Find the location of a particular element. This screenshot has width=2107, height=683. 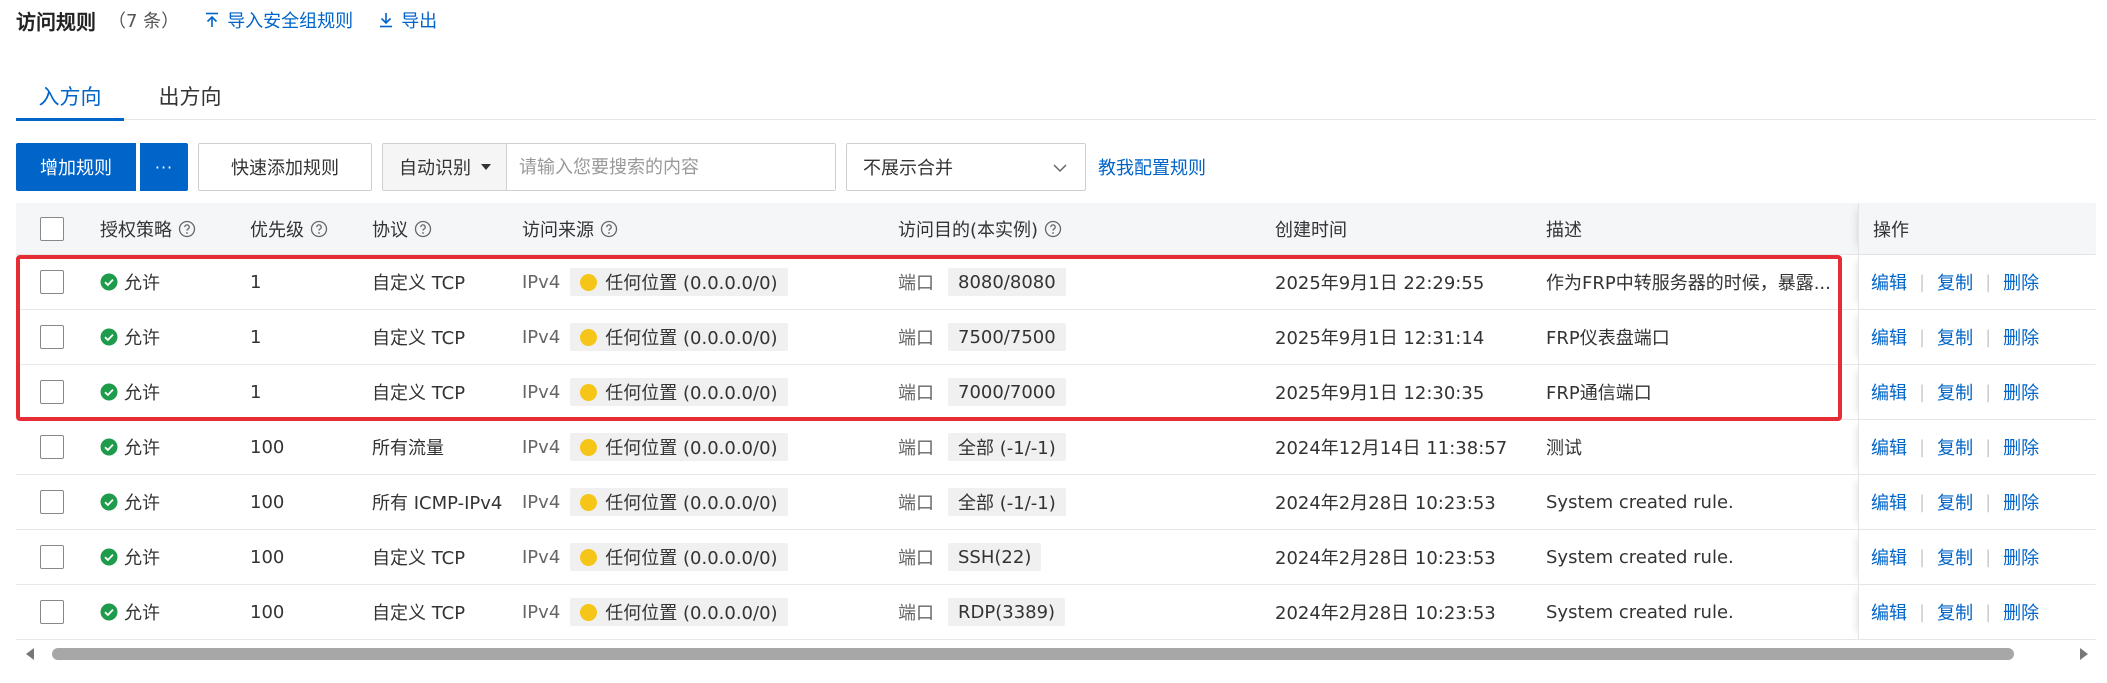

priority-cell: 100 is located at coordinates (267, 557).